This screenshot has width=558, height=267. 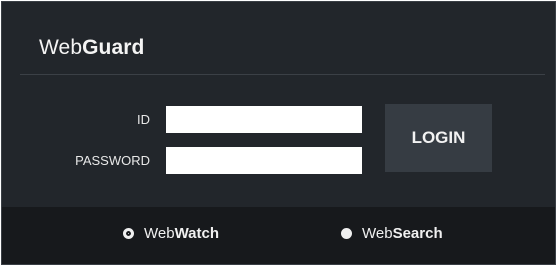 What do you see at coordinates (264, 119) in the screenshot?
I see `id-input` at bounding box center [264, 119].